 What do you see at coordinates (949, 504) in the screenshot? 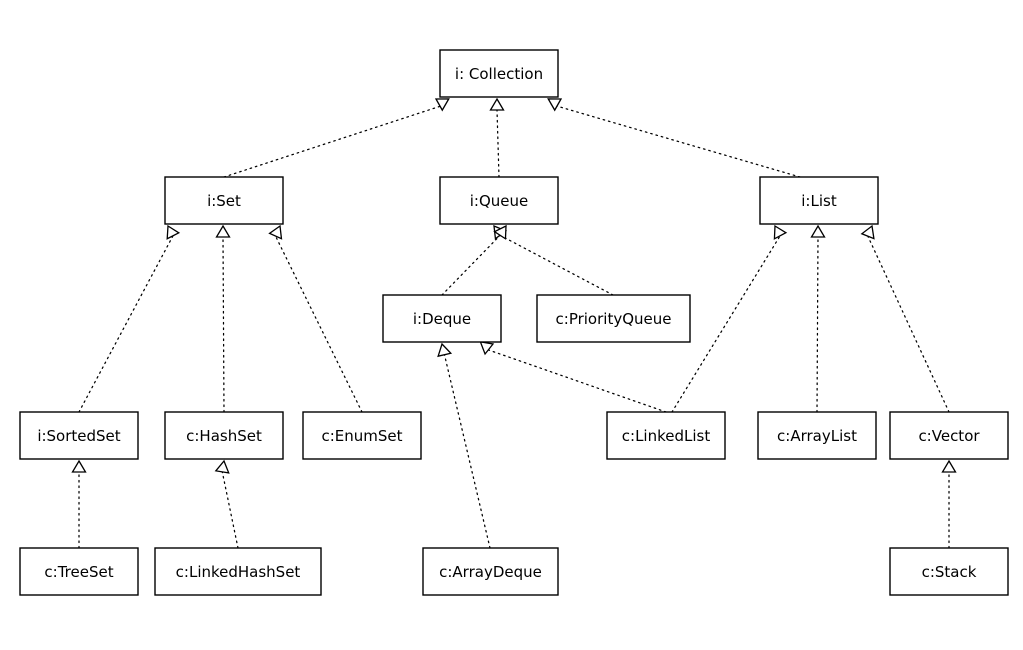
I see `inheritance-edge-stack-to-vector` at bounding box center [949, 504].